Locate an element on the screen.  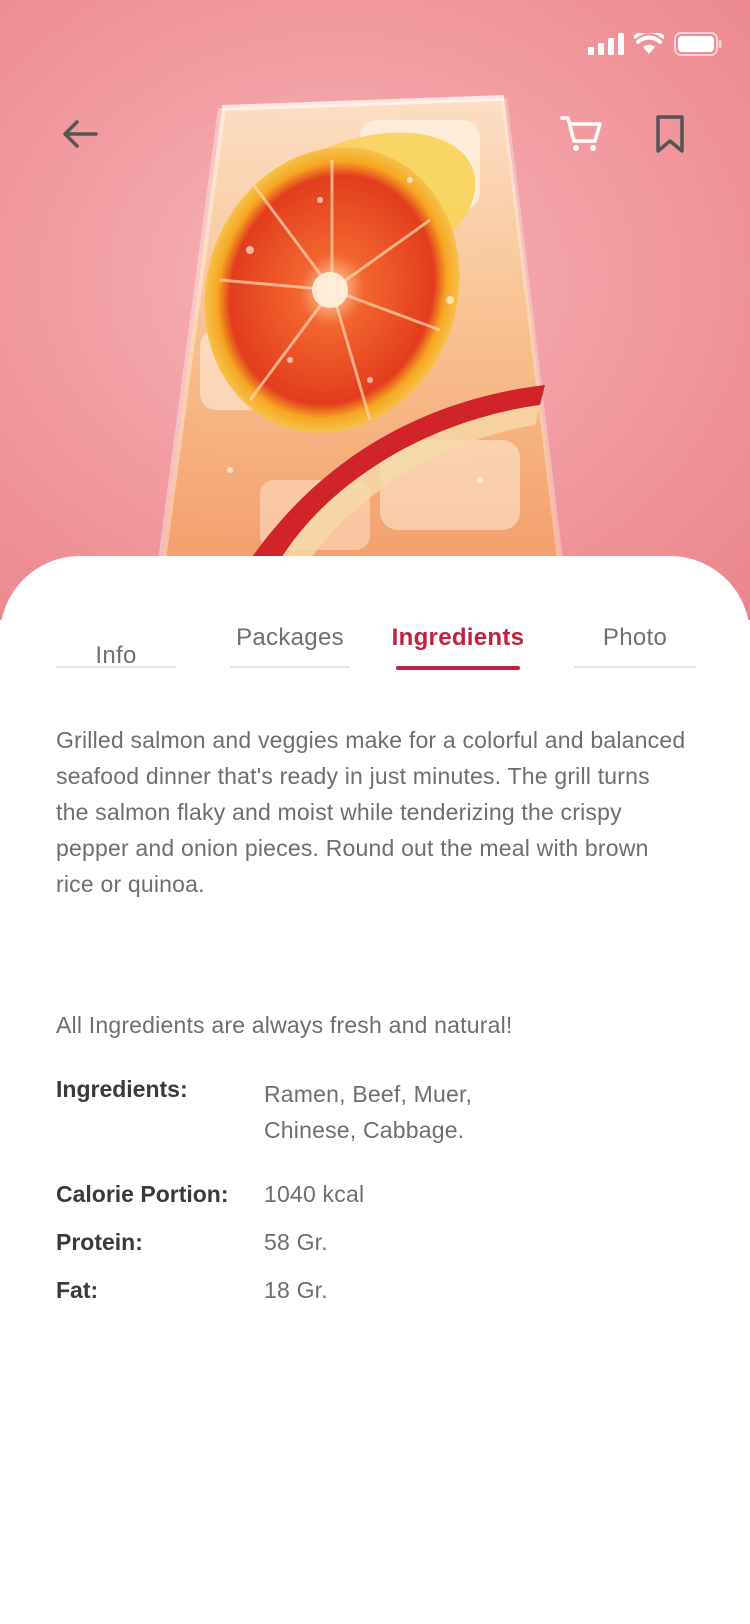
active-tab-indicator is located at coordinates (458, 668).